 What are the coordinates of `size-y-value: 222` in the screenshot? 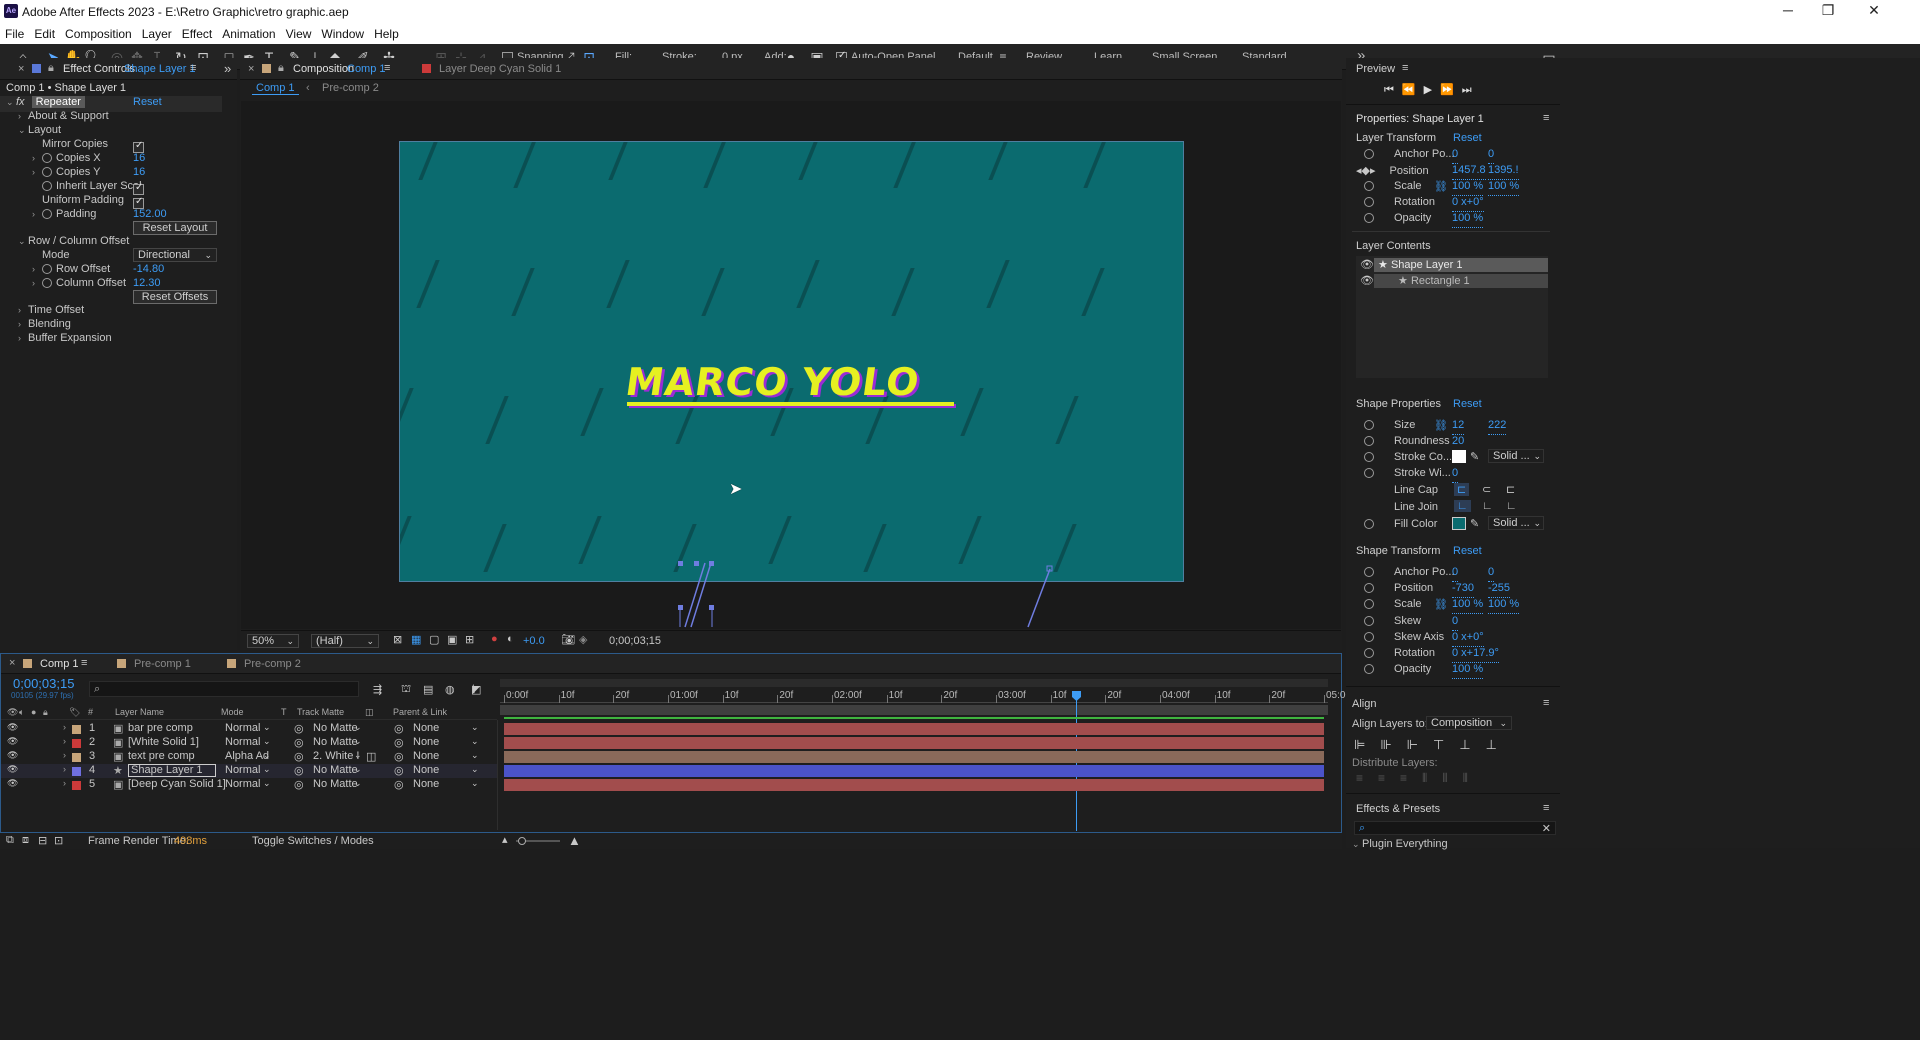 It's located at (1497, 427).